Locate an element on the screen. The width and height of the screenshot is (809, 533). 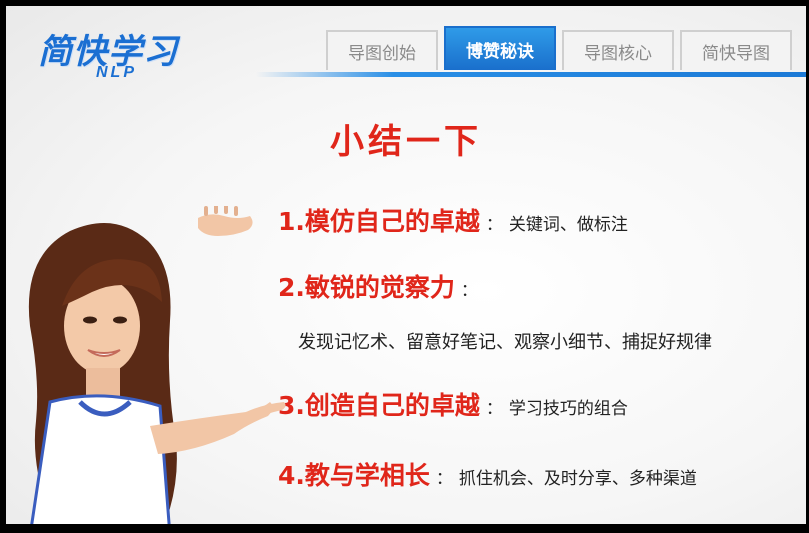
summary-item-4: 4.教与学相长 ： 抓住机会、及时分享、多种渠道 is located at coordinates (487, 474).